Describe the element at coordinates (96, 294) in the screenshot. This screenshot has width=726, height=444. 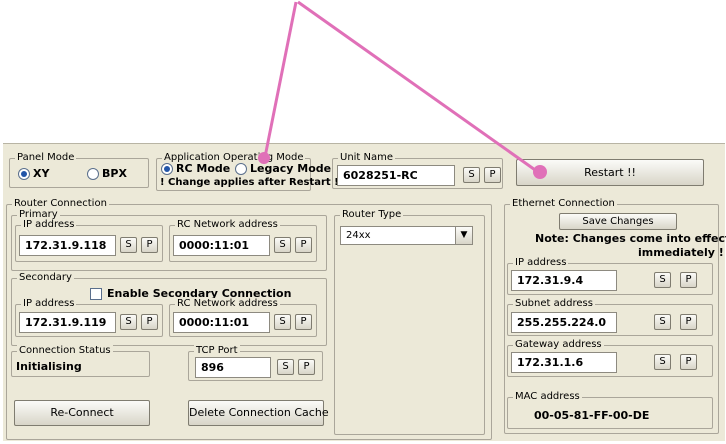
I see `enable-secondary-checkbox` at that location.